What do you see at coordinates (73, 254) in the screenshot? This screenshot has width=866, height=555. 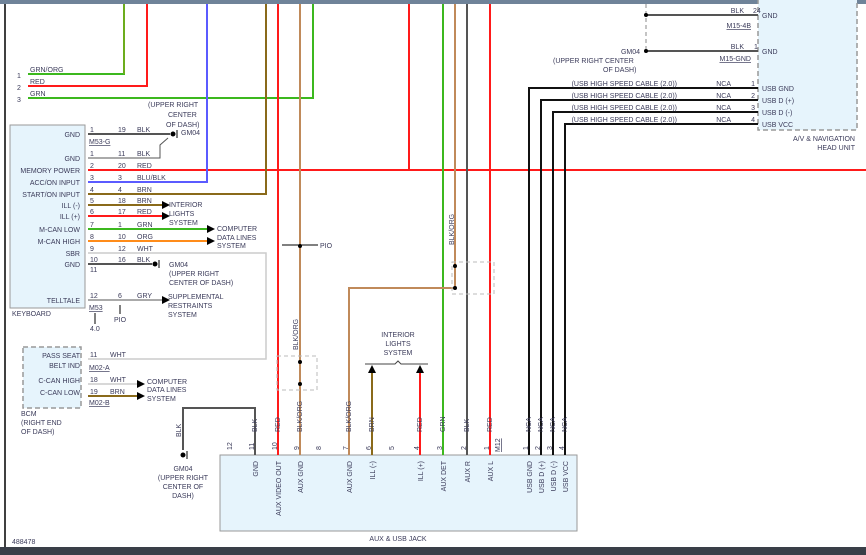 I see `keyboard-pin-name: SBR` at bounding box center [73, 254].